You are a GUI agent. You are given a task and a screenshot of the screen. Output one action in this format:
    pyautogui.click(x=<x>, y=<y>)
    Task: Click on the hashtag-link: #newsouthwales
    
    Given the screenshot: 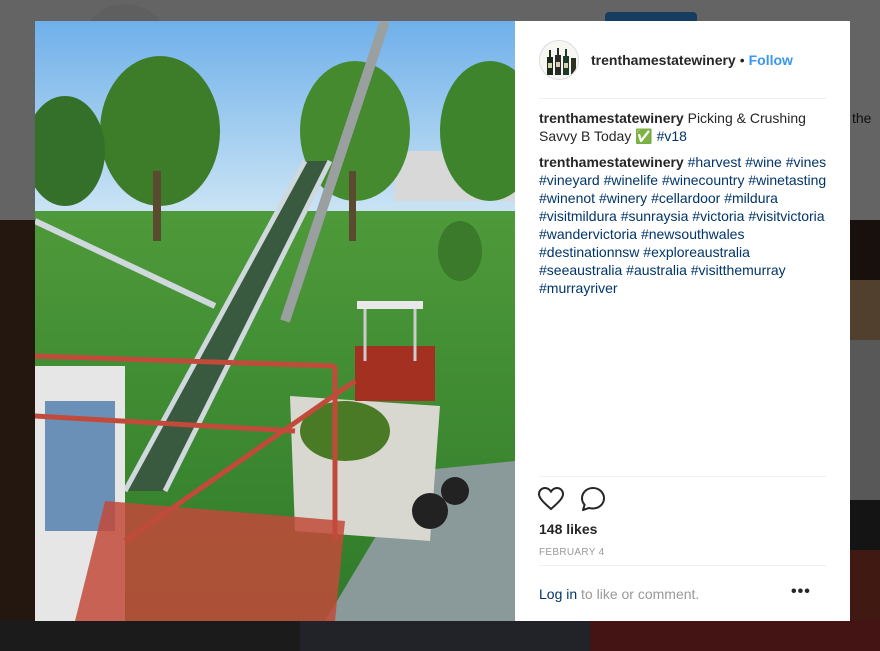 What is the action you would take?
    pyautogui.click(x=693, y=234)
    